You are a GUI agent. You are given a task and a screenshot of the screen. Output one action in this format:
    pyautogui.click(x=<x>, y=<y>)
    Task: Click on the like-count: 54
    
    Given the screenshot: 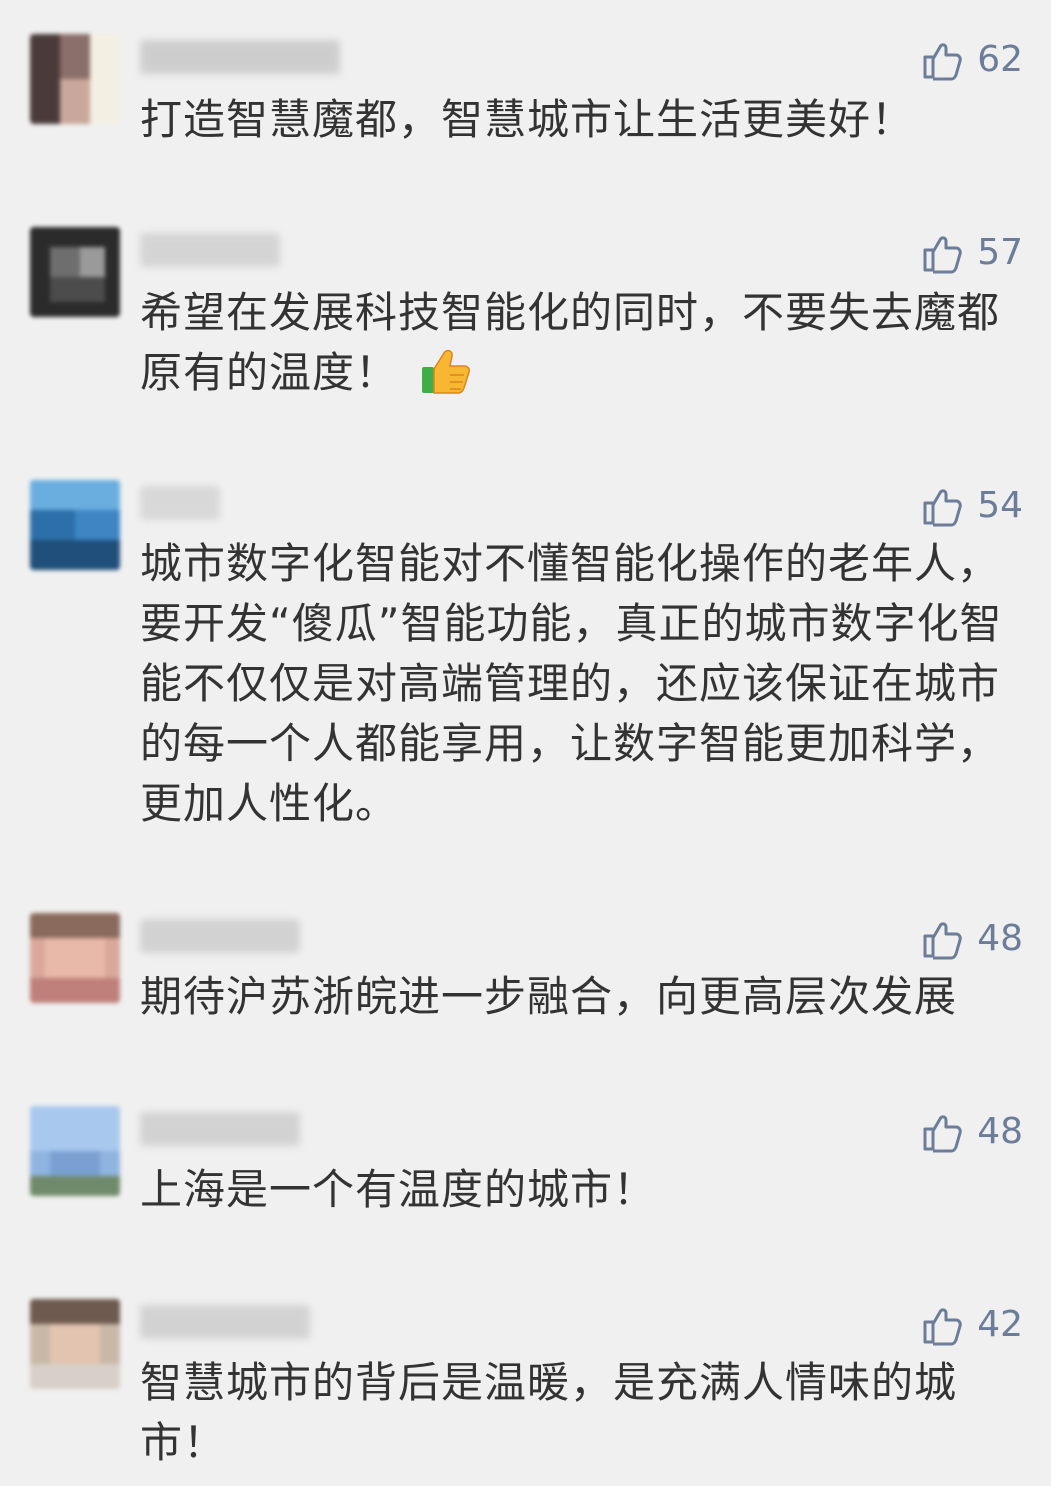 What is the action you would take?
    pyautogui.click(x=1000, y=505)
    